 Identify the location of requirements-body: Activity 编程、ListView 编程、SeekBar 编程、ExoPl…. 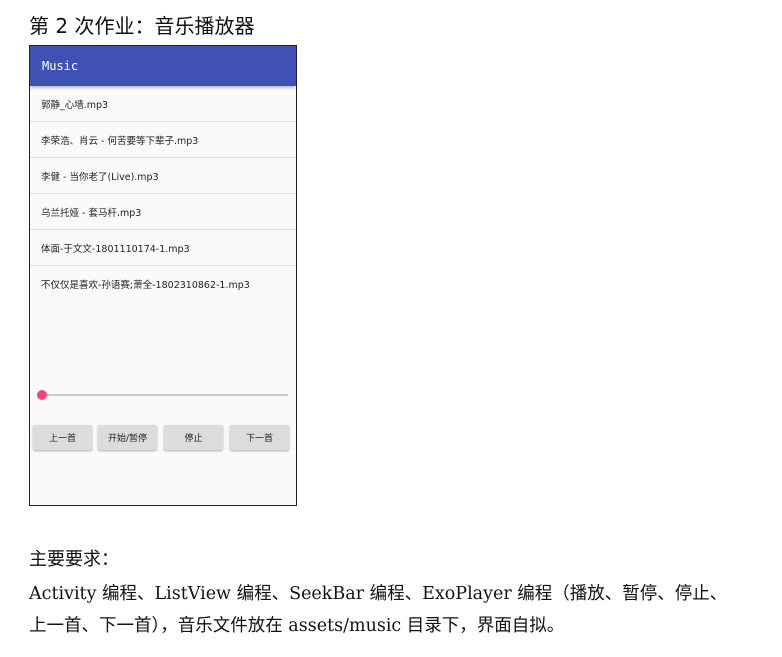
(396, 610).